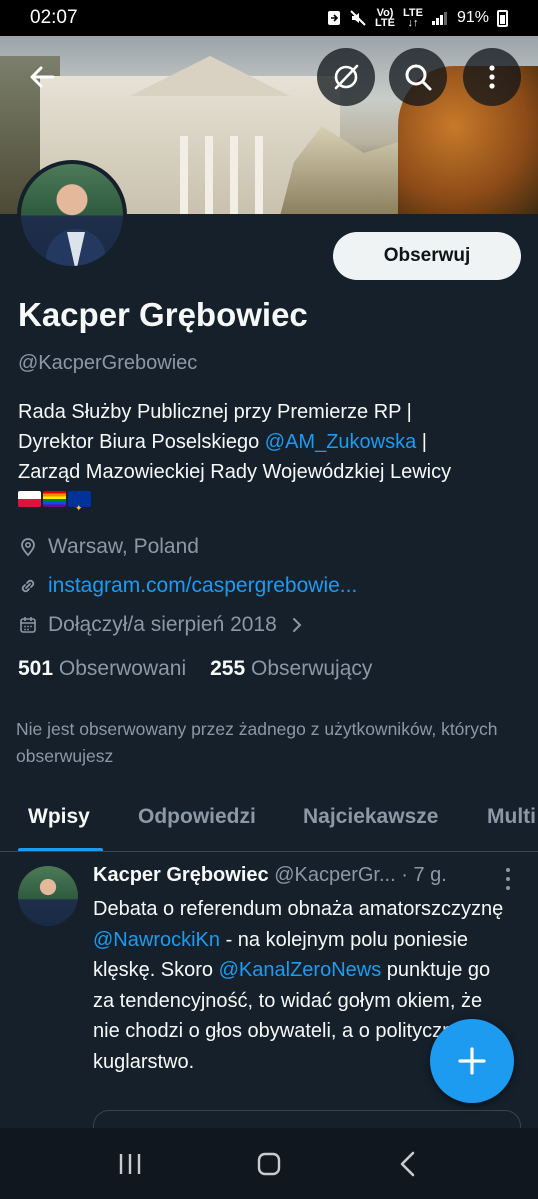 This screenshot has width=538, height=1199. I want to click on tab-media: Multi, so click(511, 817).